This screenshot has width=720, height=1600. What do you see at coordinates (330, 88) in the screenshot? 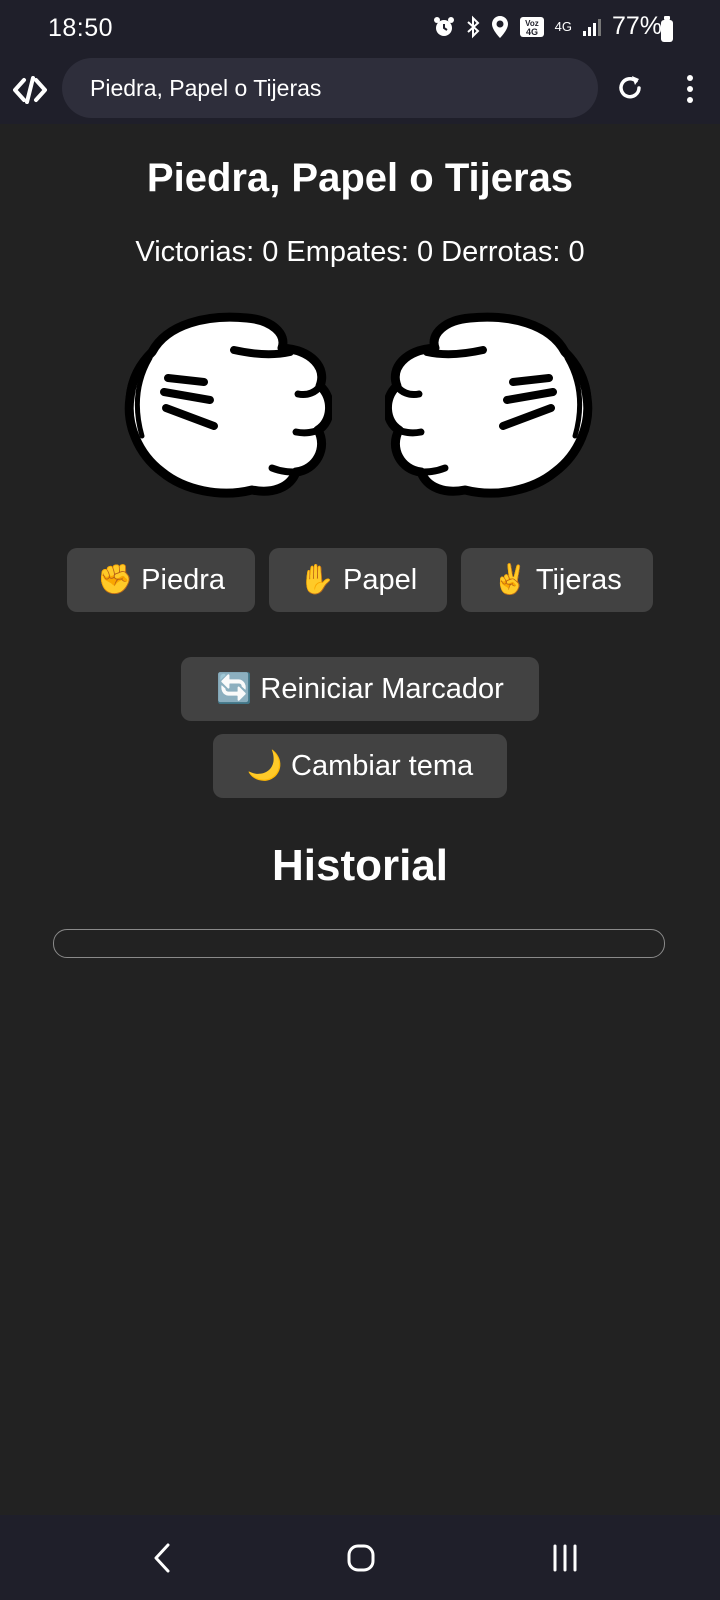
I see `address-bar: Piedra, Papel o Tijeras` at bounding box center [330, 88].